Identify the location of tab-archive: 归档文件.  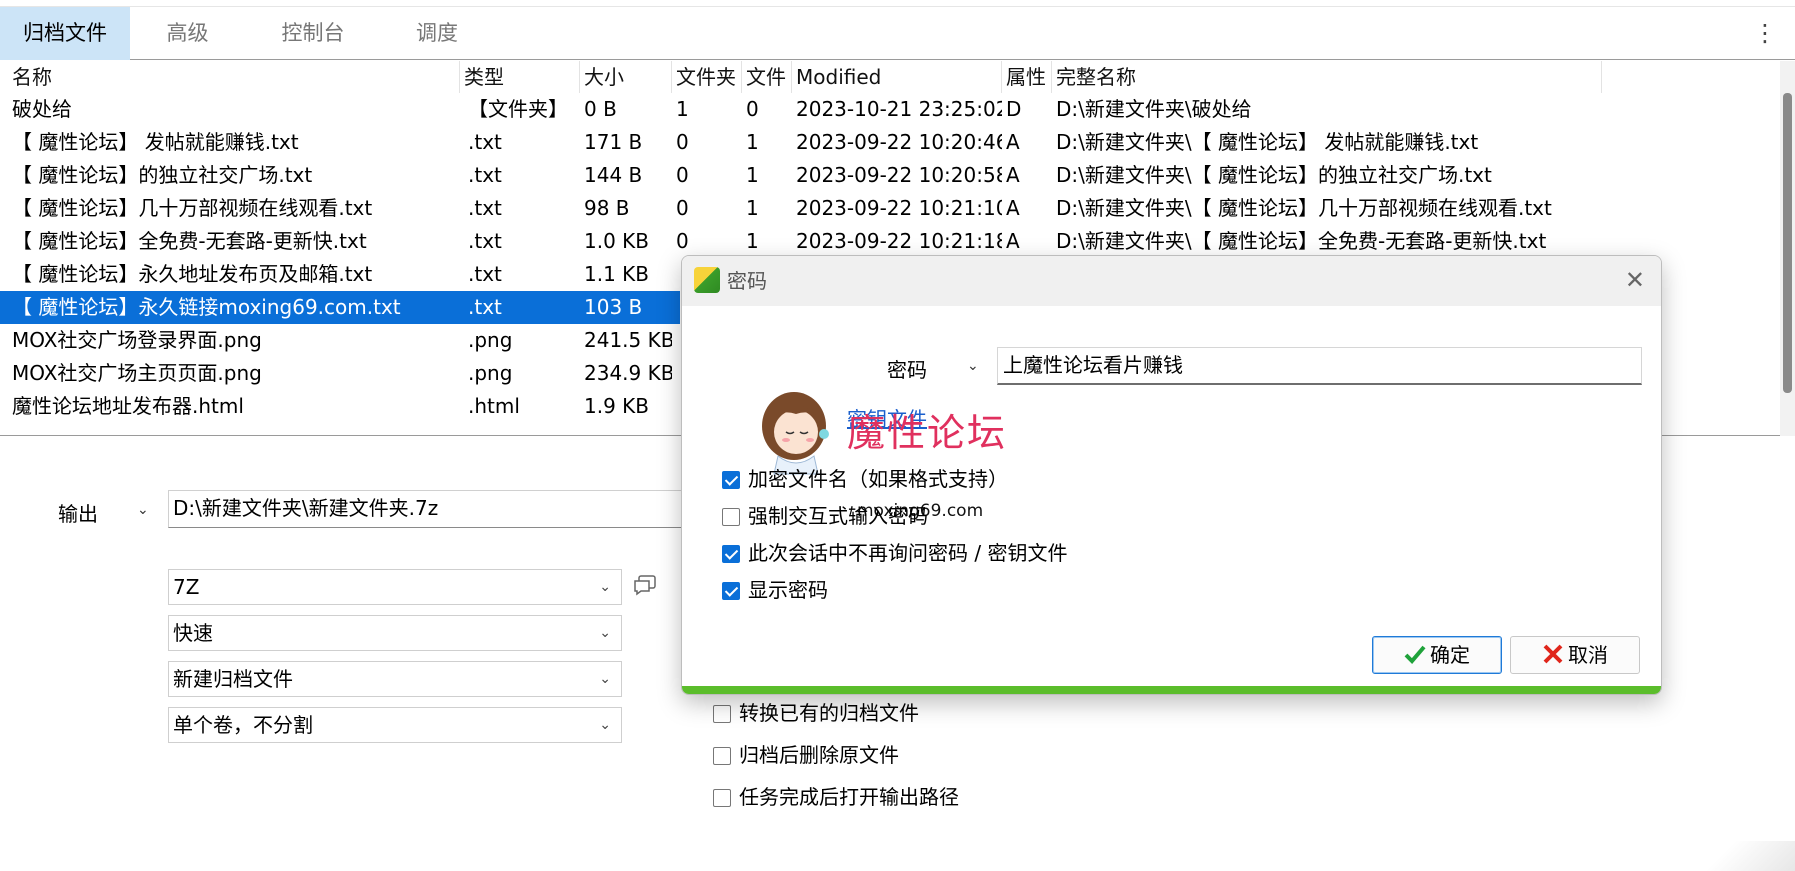
(65, 33).